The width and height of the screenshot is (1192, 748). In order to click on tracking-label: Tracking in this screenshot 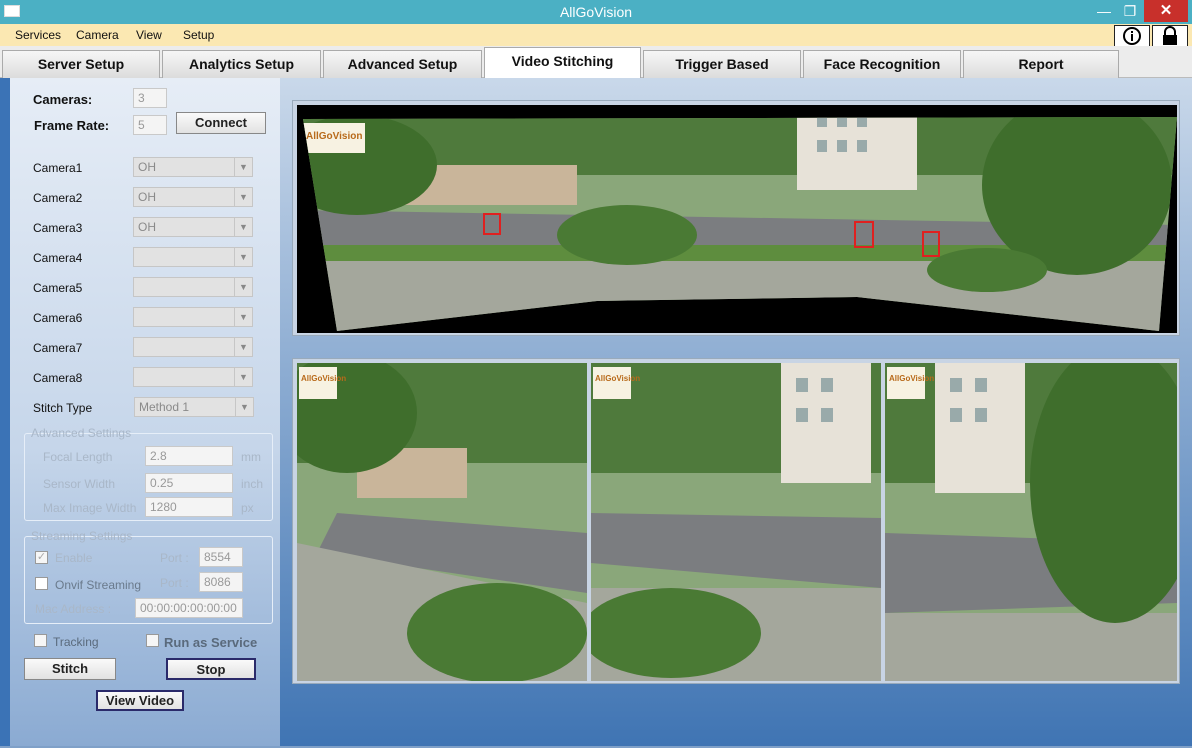, I will do `click(76, 642)`.